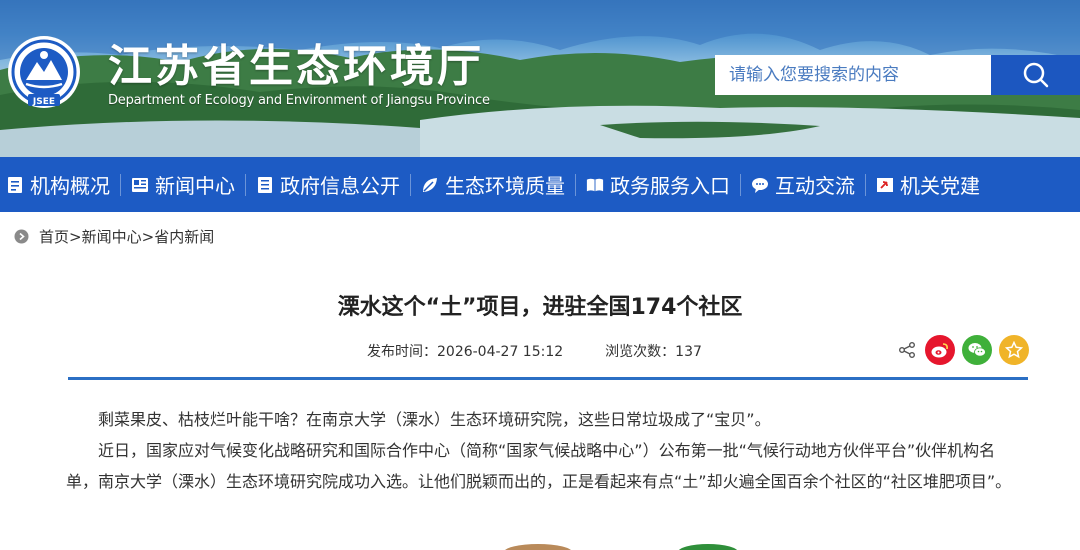 This screenshot has width=1080, height=550. Describe the element at coordinates (430, 185) in the screenshot. I see `leaf-icon` at that location.